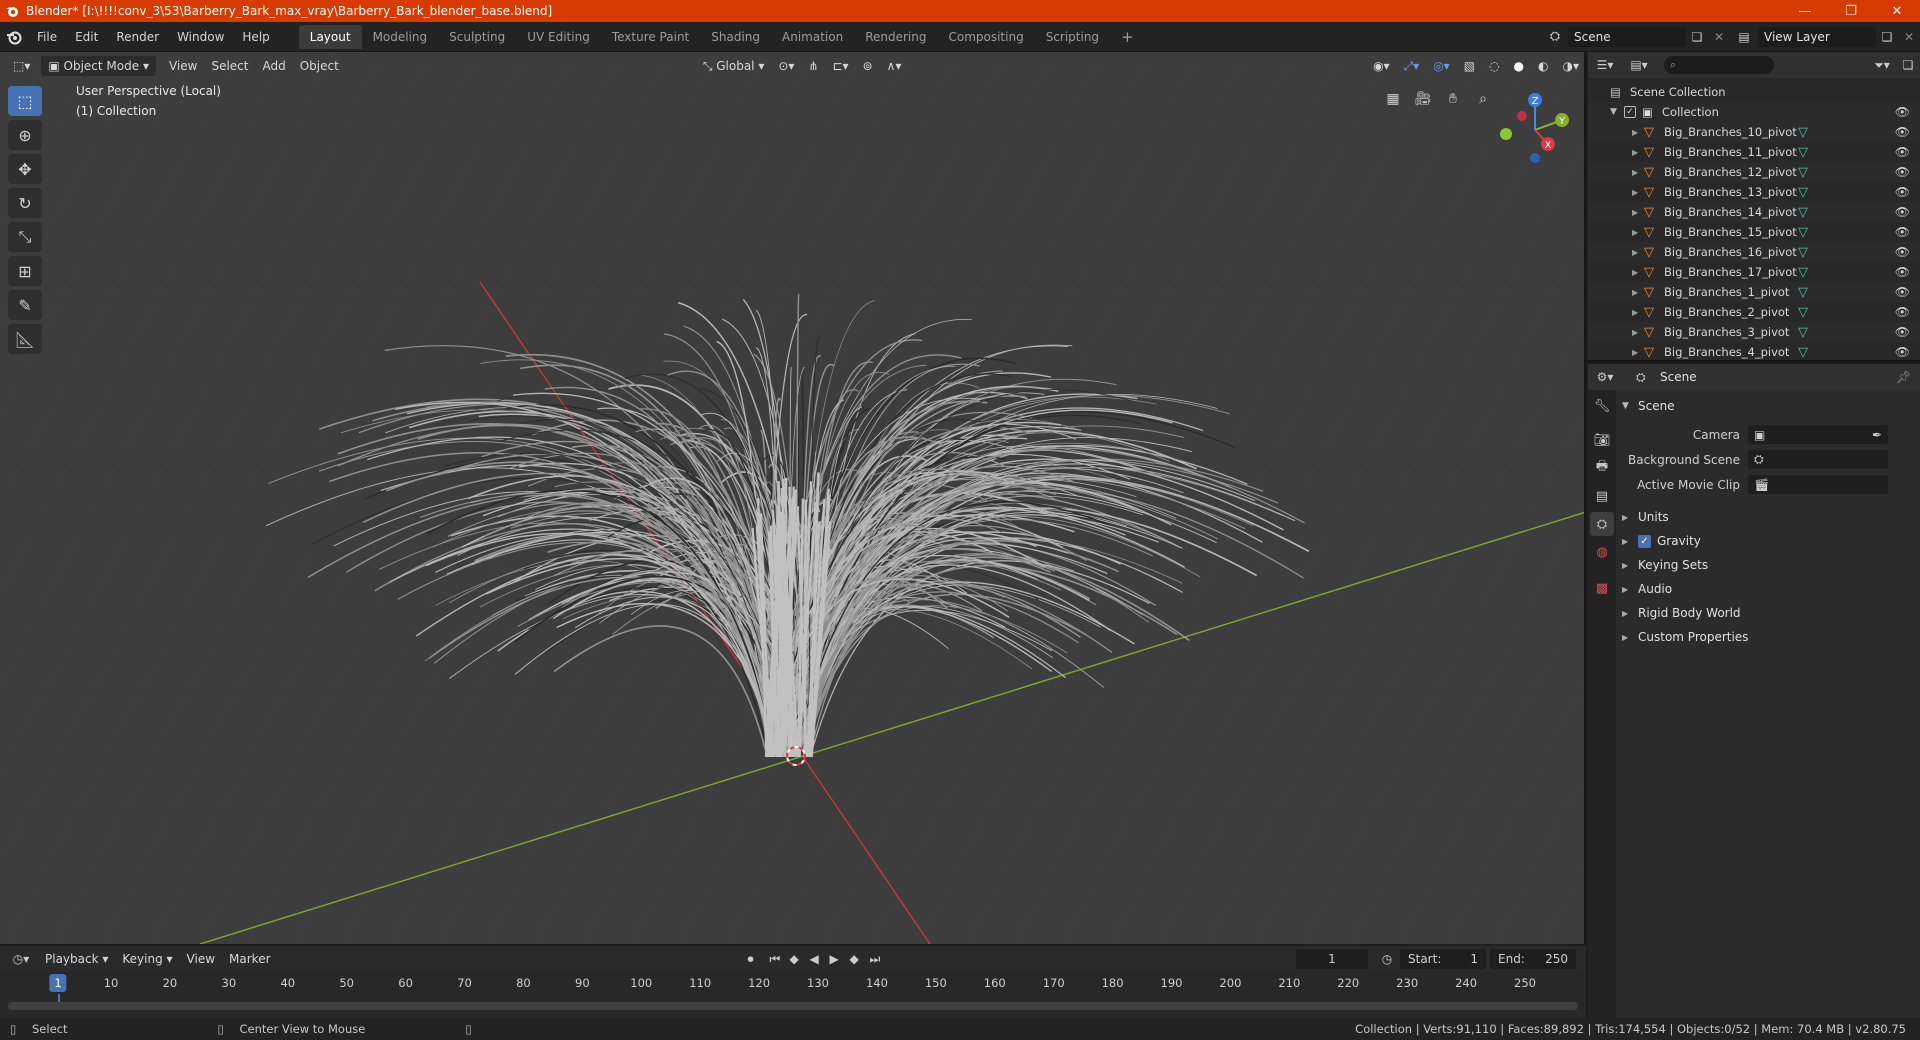 Image resolution: width=1920 pixels, height=1040 pixels. I want to click on close-button: ✕, so click(1897, 11).